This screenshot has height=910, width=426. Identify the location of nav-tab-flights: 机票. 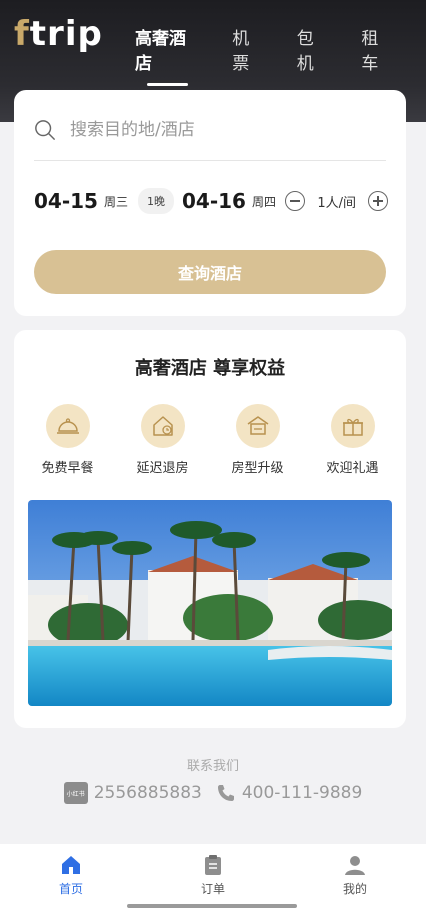
(248, 49).